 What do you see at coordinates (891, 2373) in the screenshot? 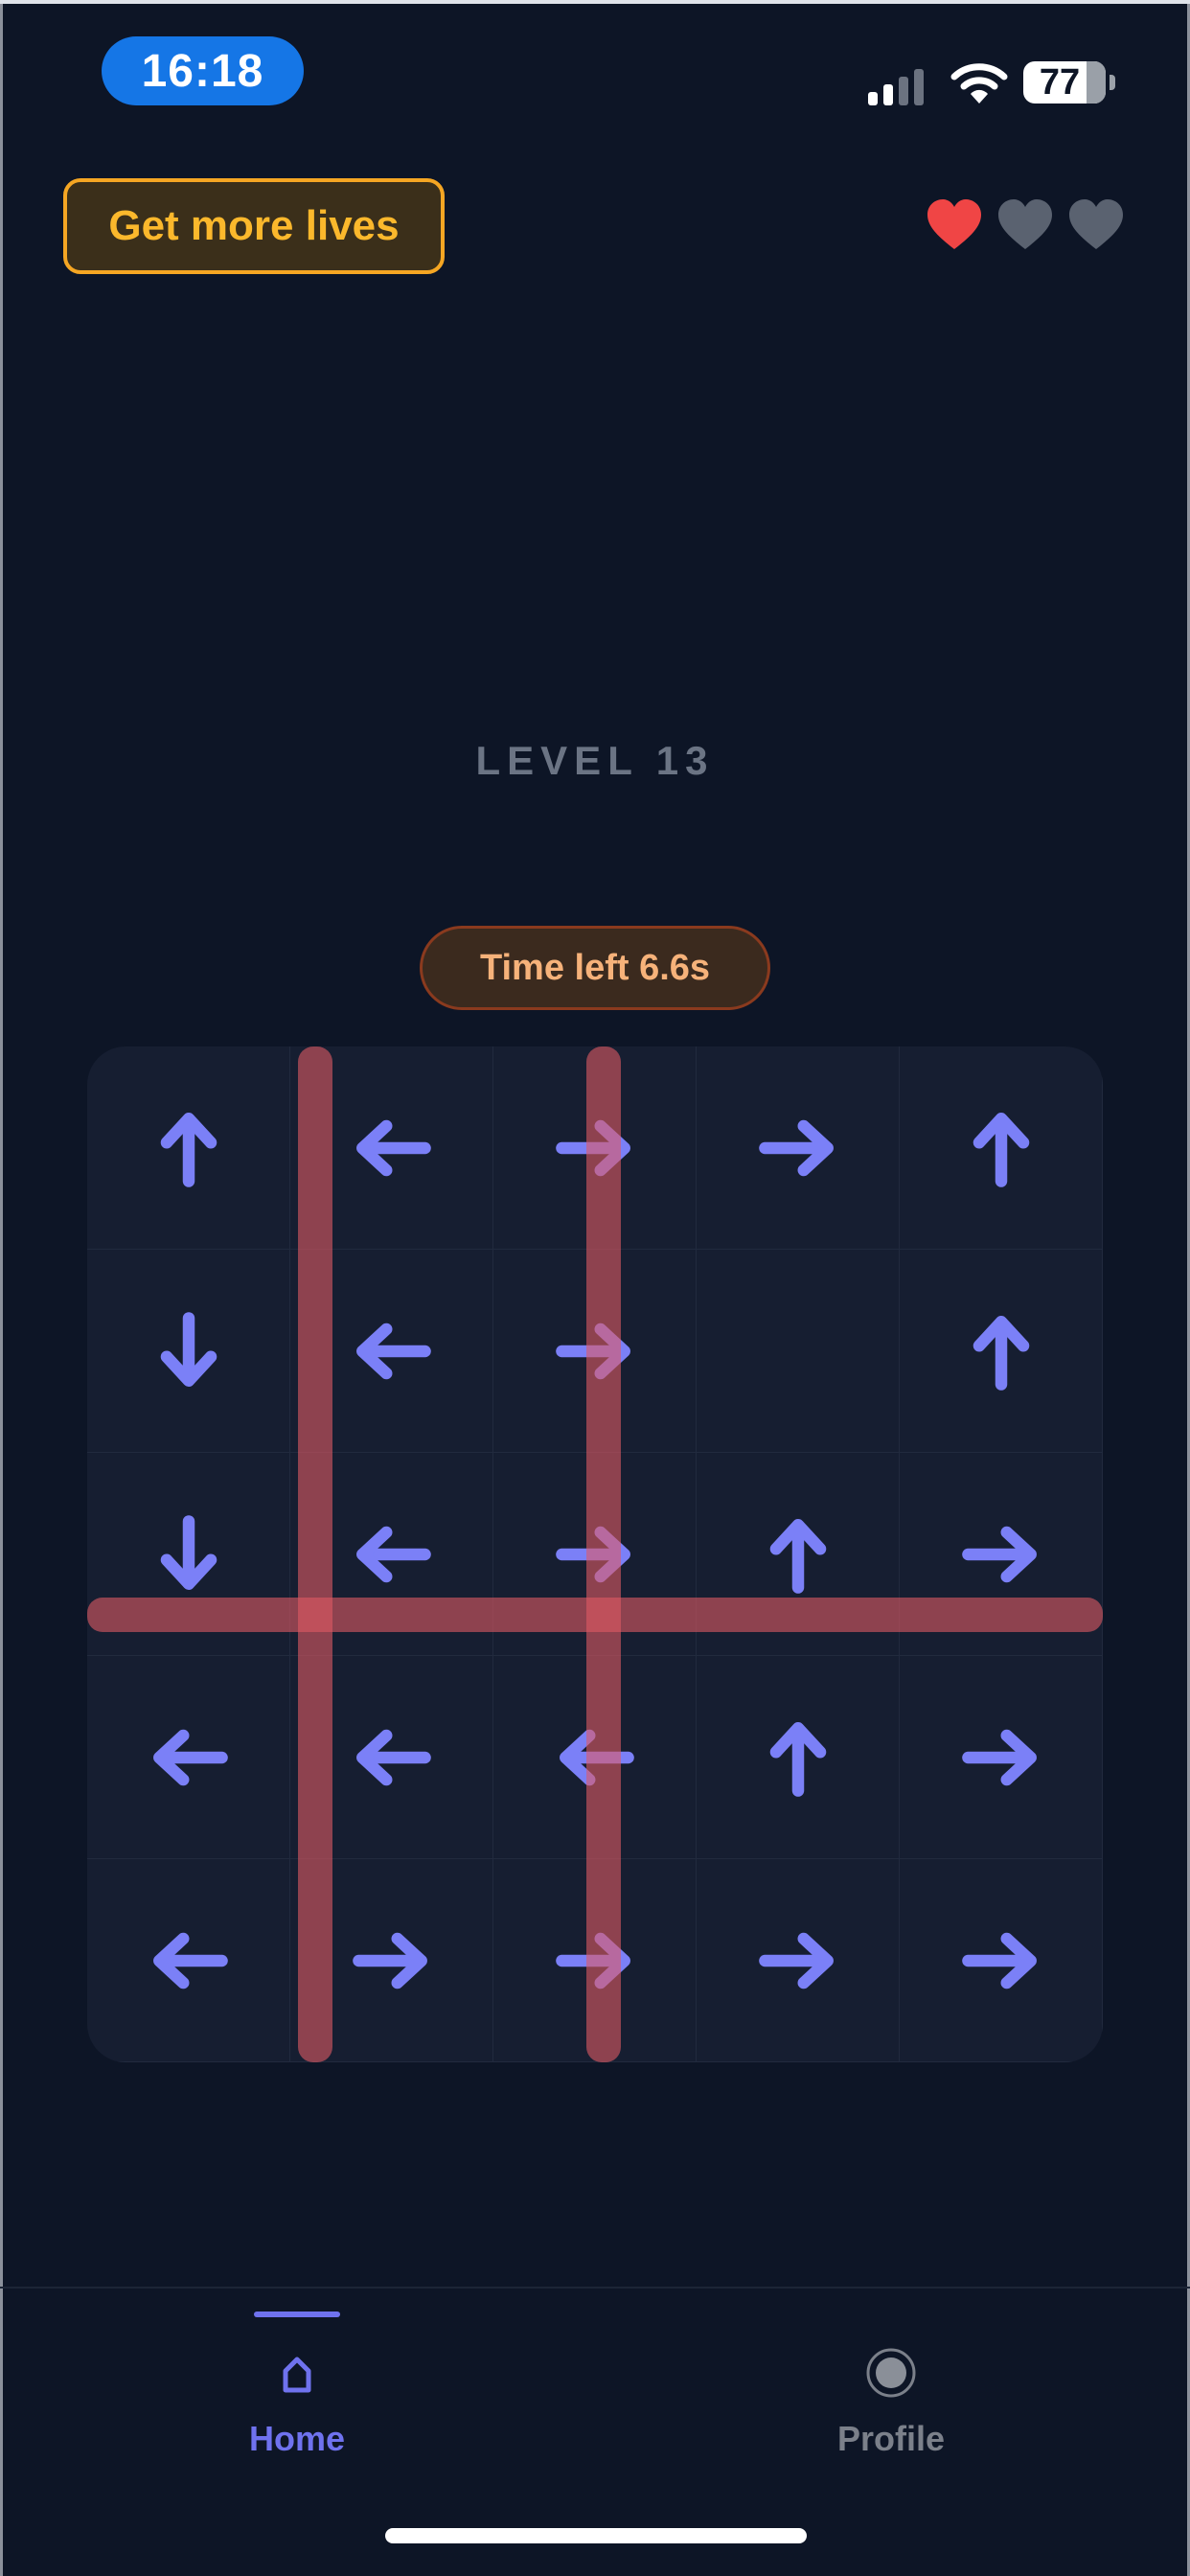
I see `profile-icon` at bounding box center [891, 2373].